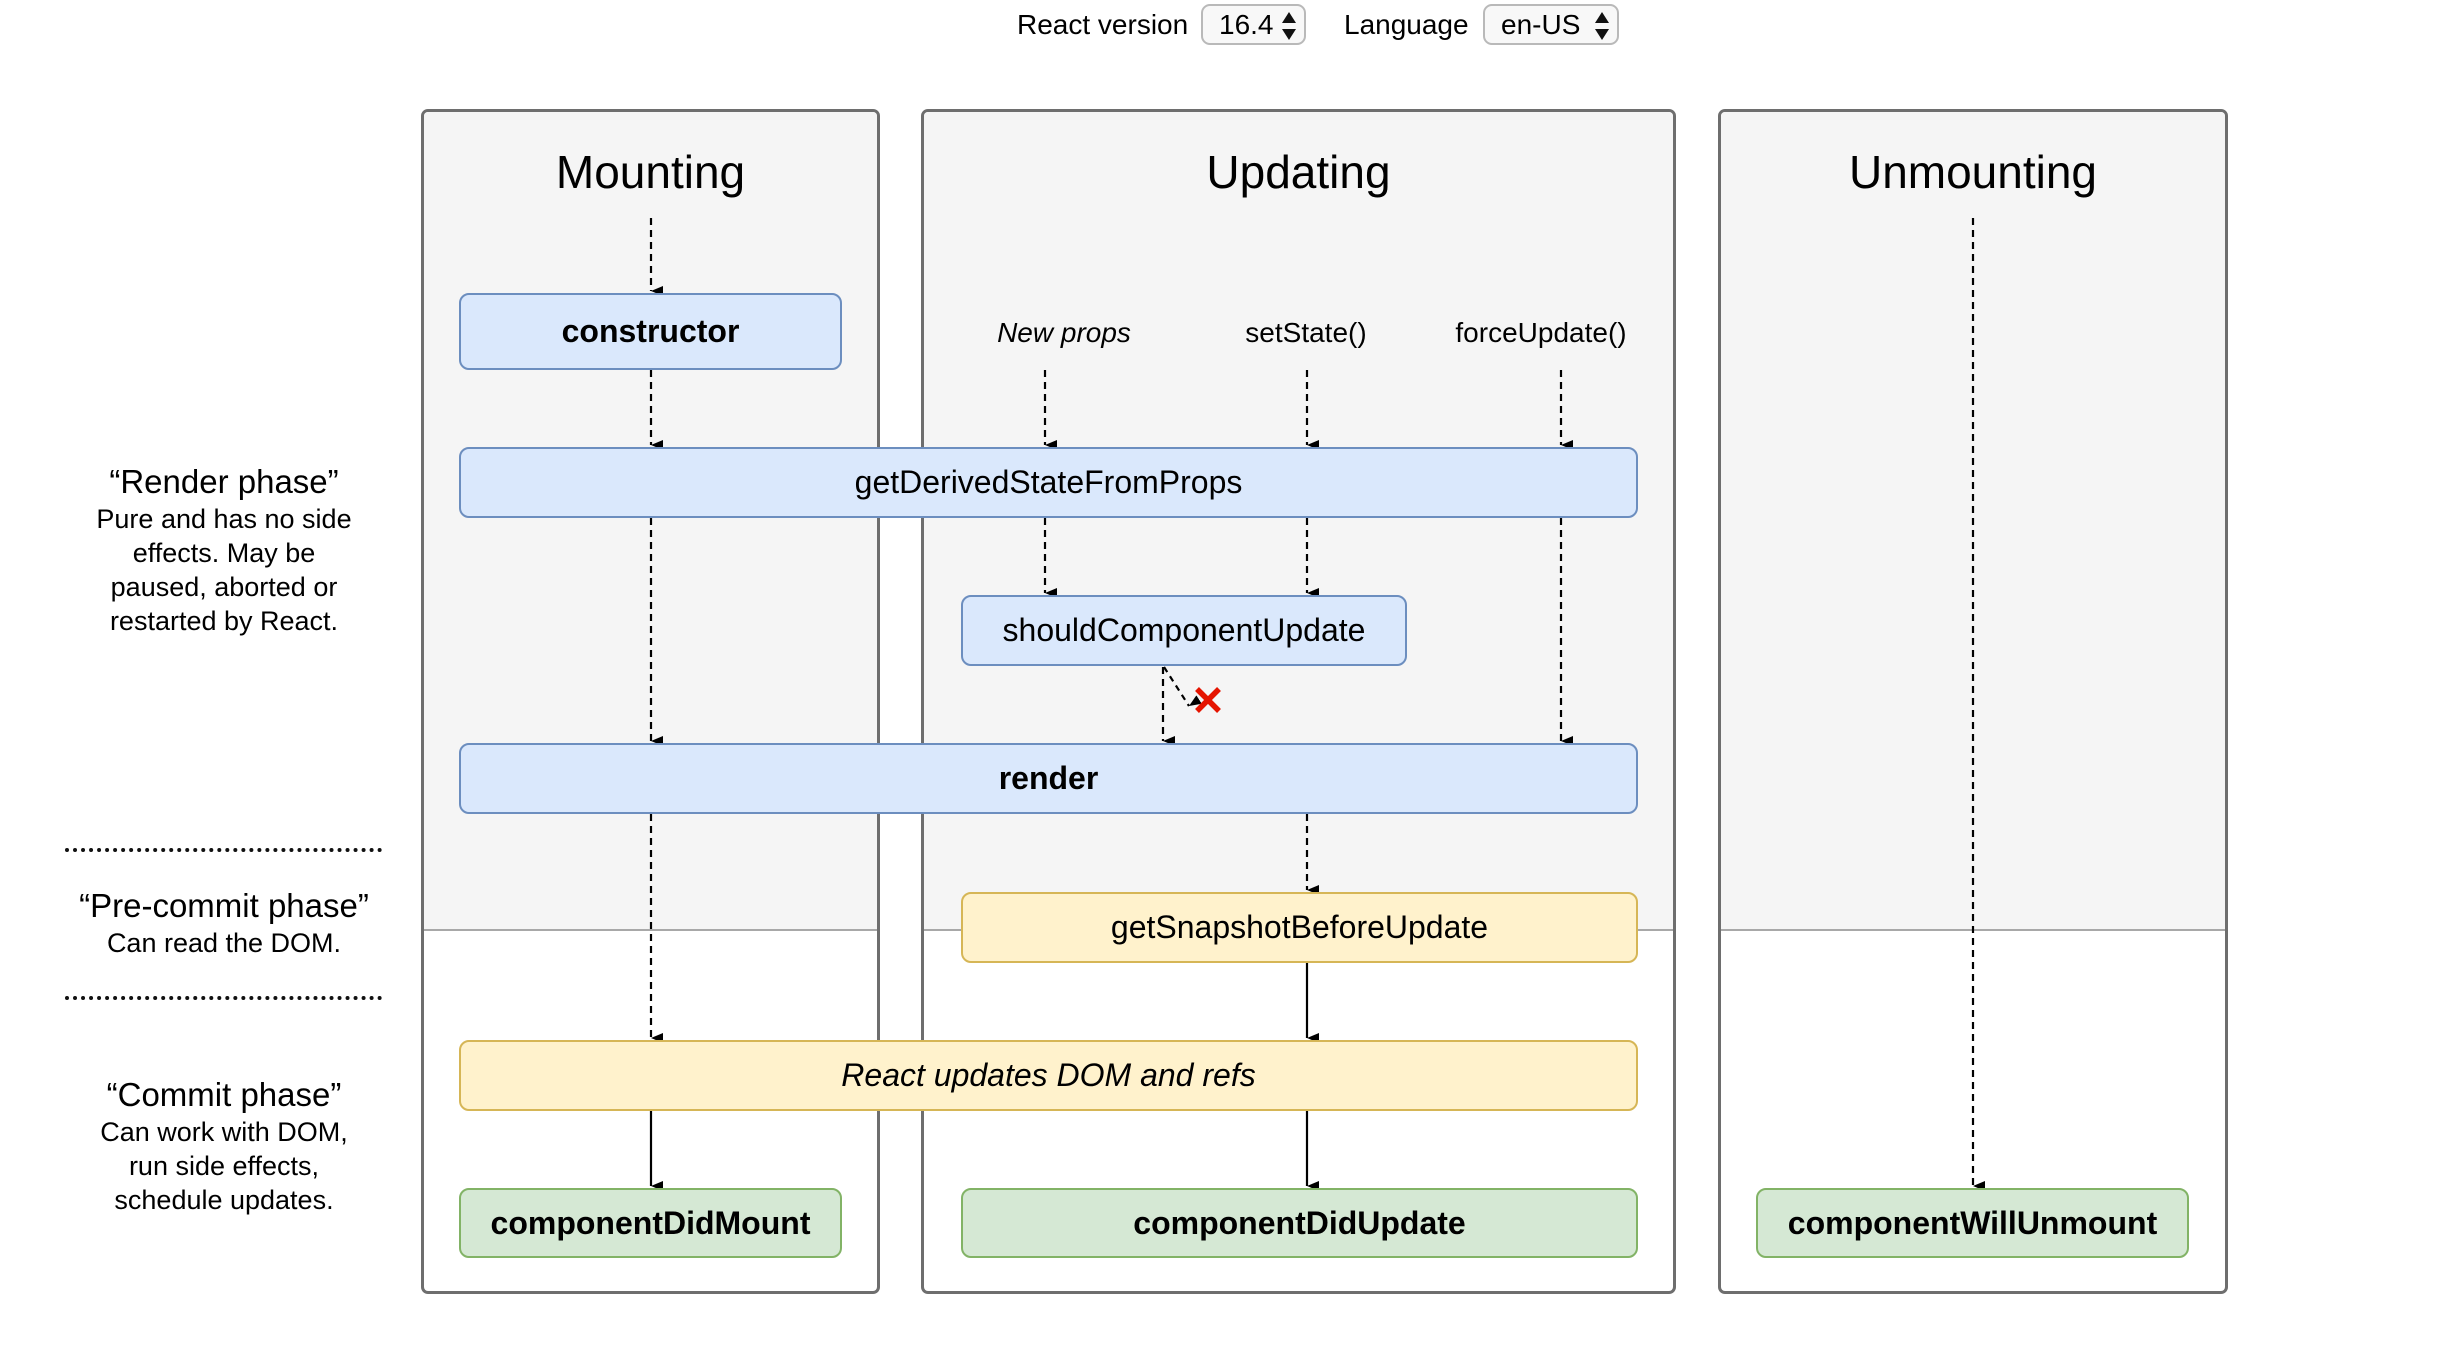  Describe the element at coordinates (224, 587) in the screenshot. I see `render-phase-line: paused, aborted or` at that location.